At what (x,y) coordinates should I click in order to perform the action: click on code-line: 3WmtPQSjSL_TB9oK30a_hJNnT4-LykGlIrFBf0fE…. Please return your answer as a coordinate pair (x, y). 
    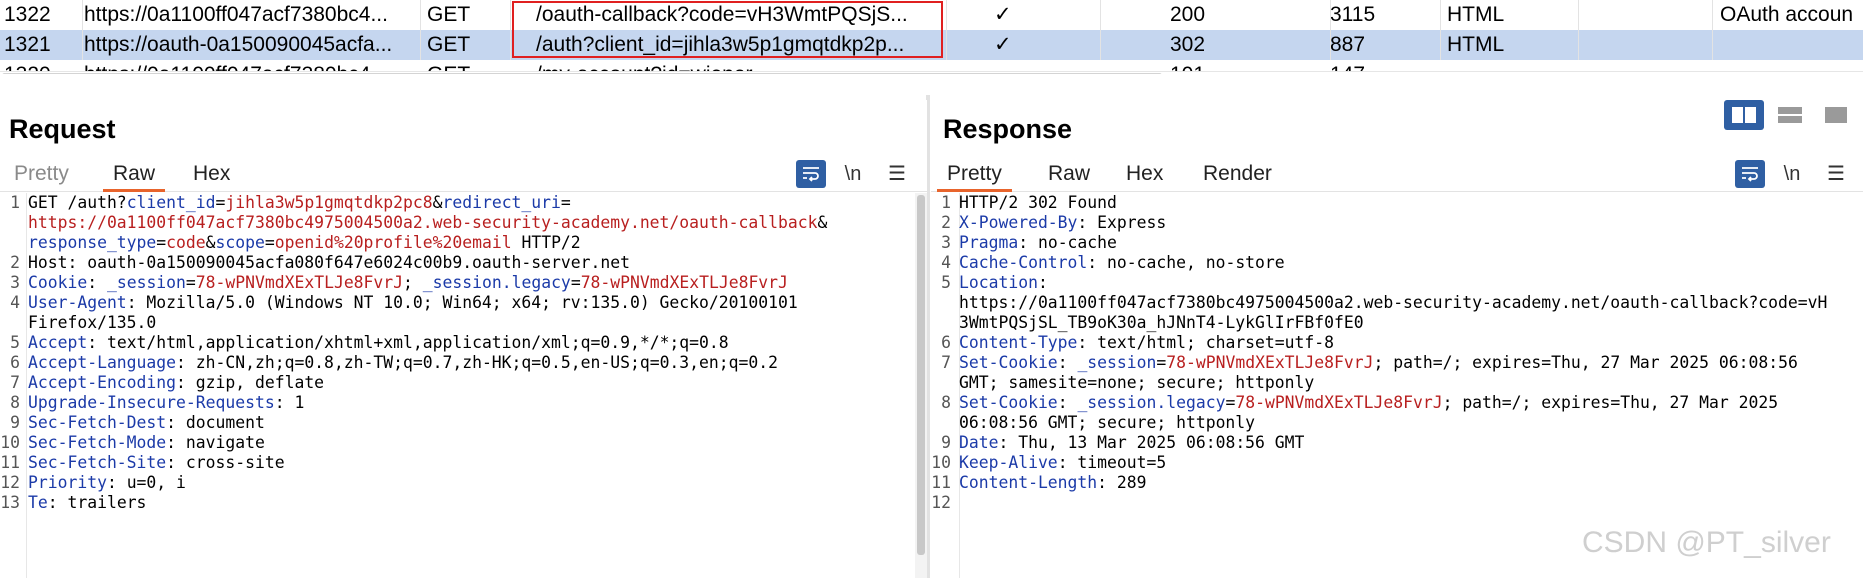
    Looking at the image, I should click on (1390, 323).